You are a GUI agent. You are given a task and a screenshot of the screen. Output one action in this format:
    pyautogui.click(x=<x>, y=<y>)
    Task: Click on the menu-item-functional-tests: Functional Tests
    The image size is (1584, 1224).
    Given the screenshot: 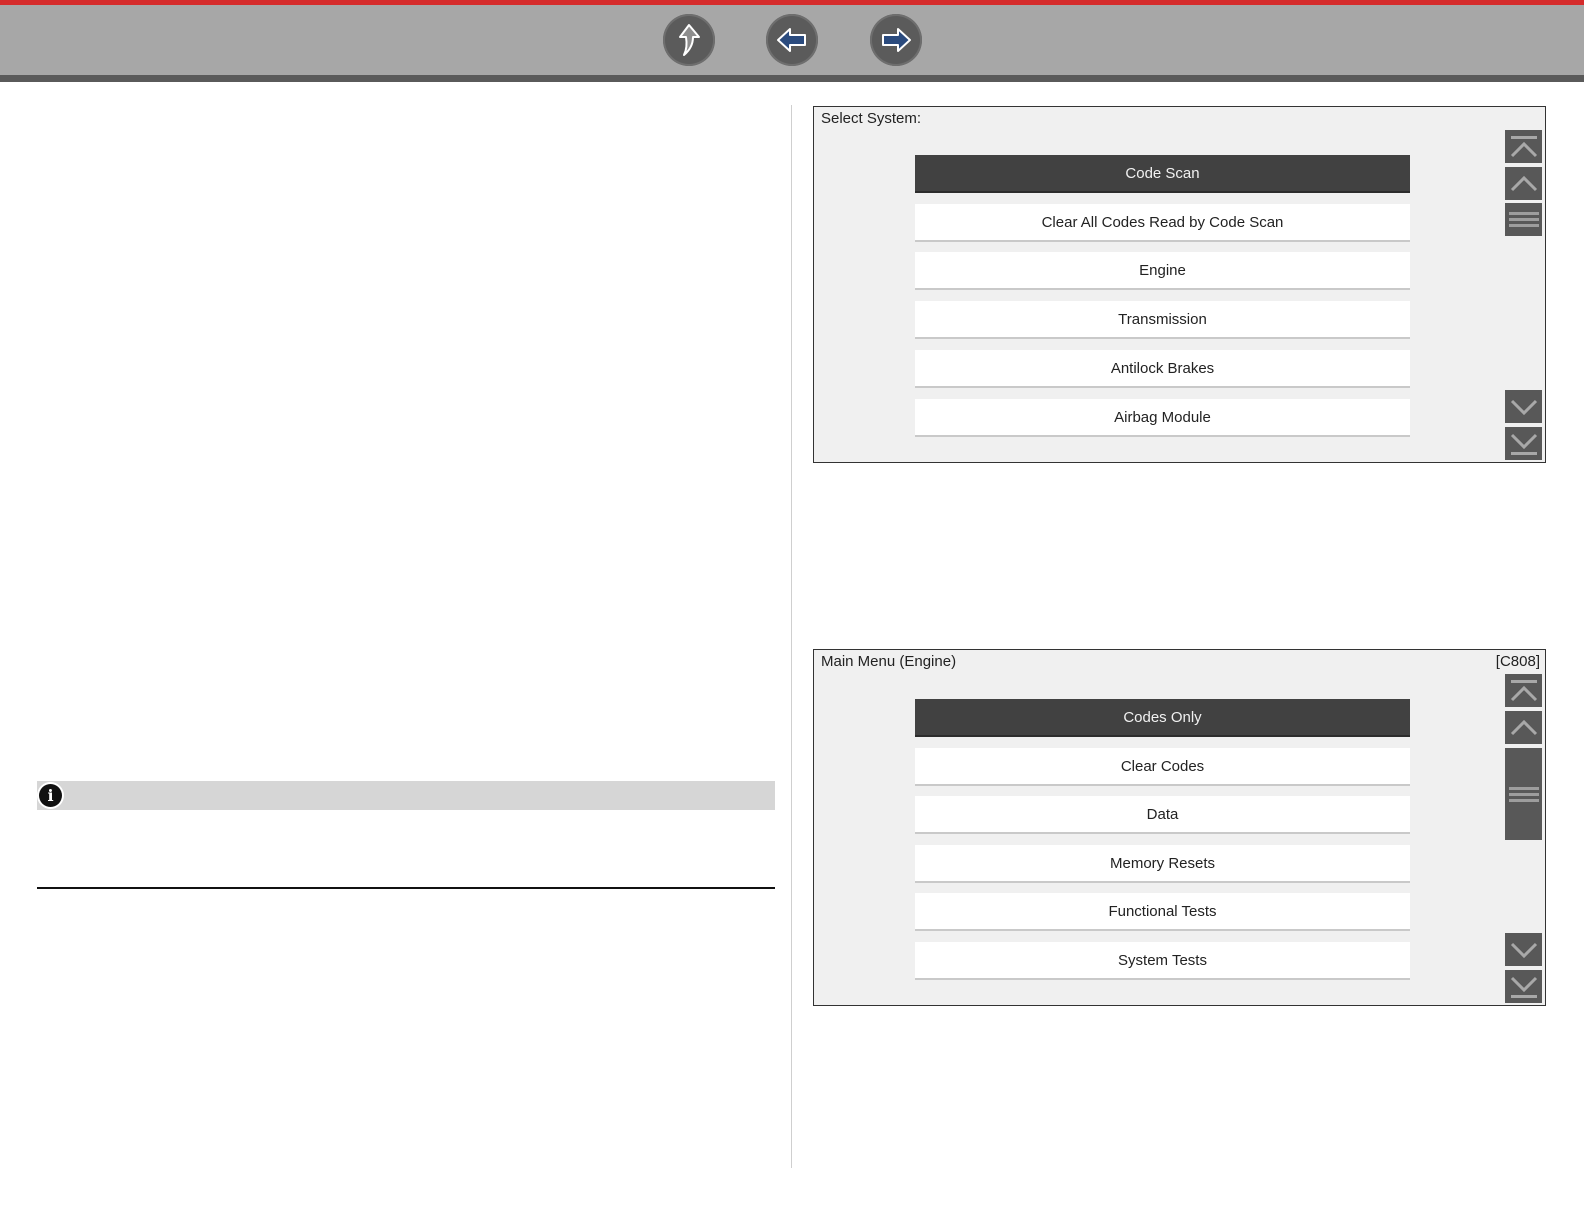 What is the action you would take?
    pyautogui.click(x=1162, y=912)
    